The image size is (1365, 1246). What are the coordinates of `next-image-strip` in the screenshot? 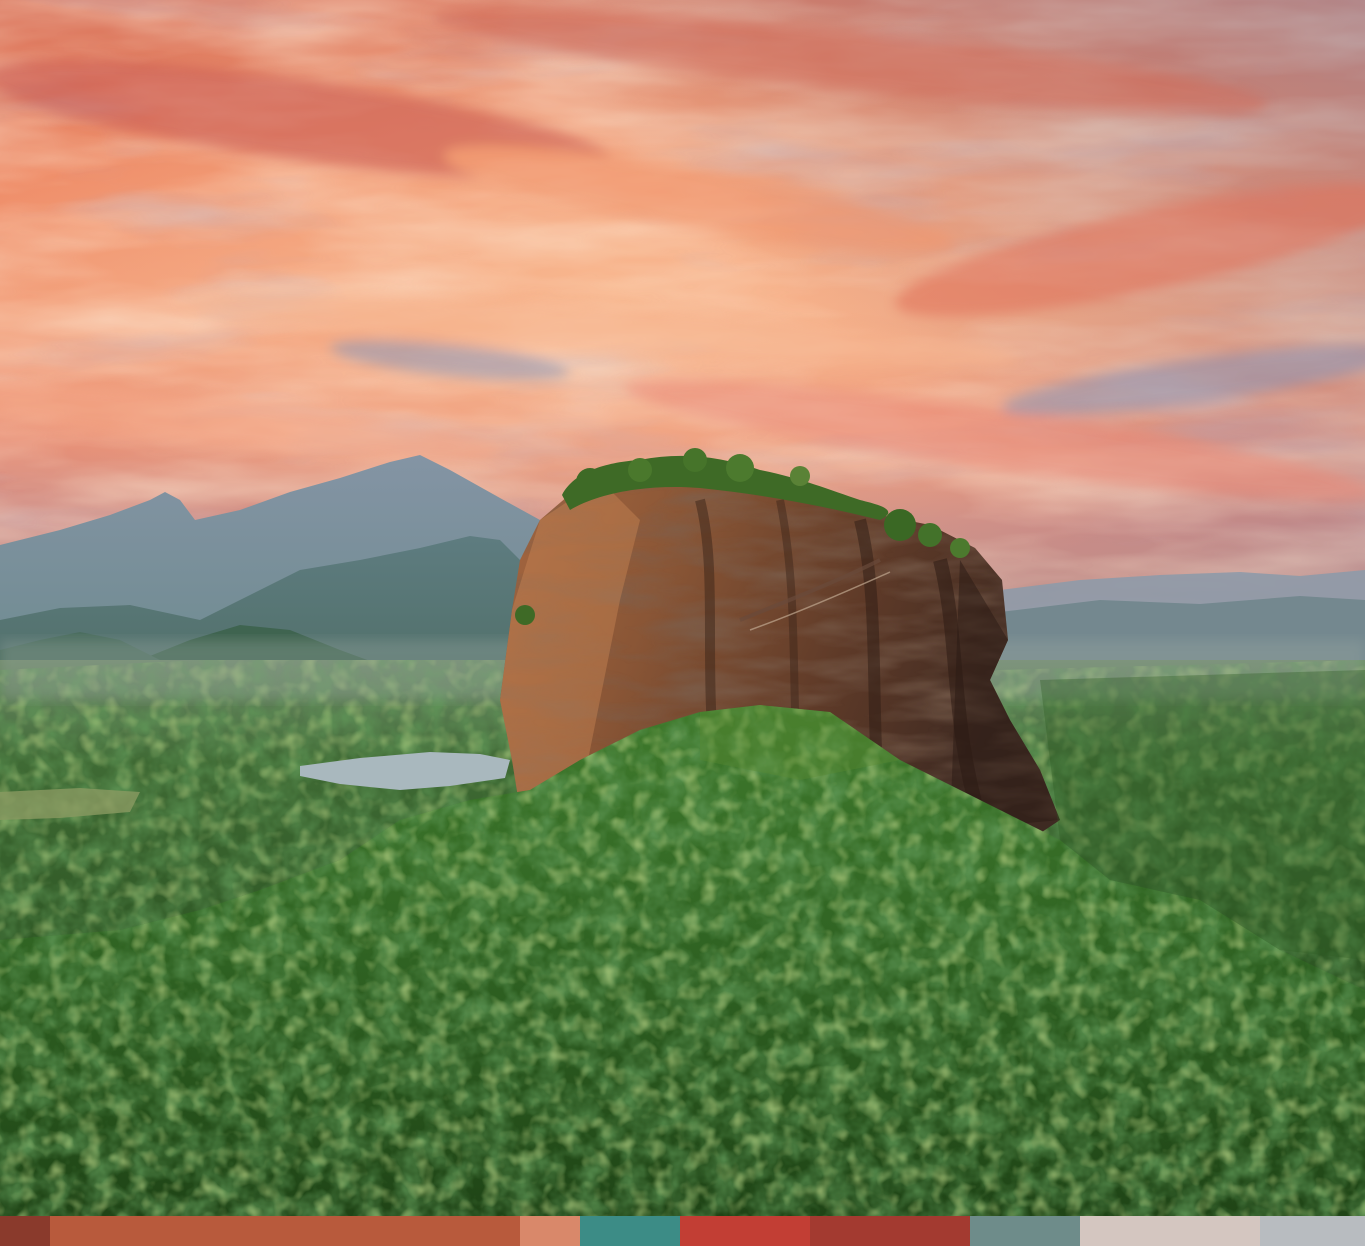 It's located at (682, 1231).